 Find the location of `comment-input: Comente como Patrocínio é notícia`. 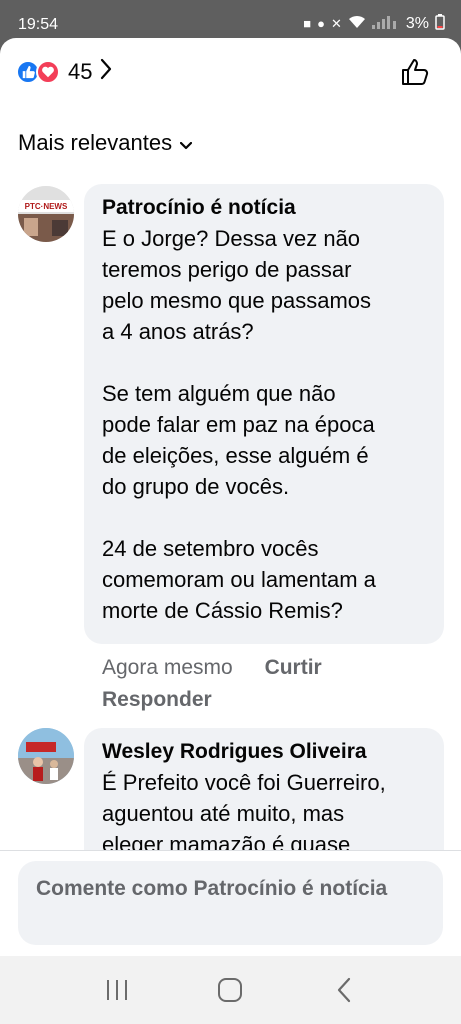

comment-input: Comente como Patrocínio é notícia is located at coordinates (230, 903).